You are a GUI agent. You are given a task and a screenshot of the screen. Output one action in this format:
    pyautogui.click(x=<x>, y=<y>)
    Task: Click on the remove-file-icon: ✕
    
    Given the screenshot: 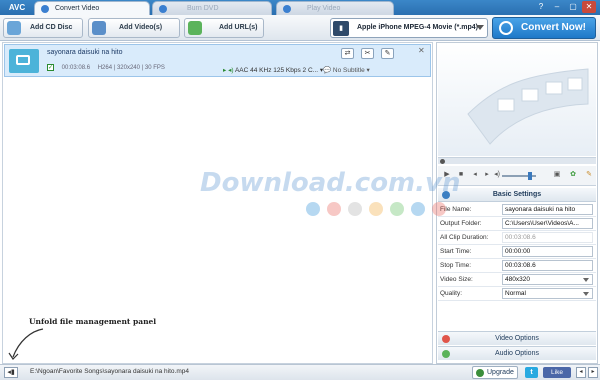 What is the action you would take?
    pyautogui.click(x=422, y=51)
    